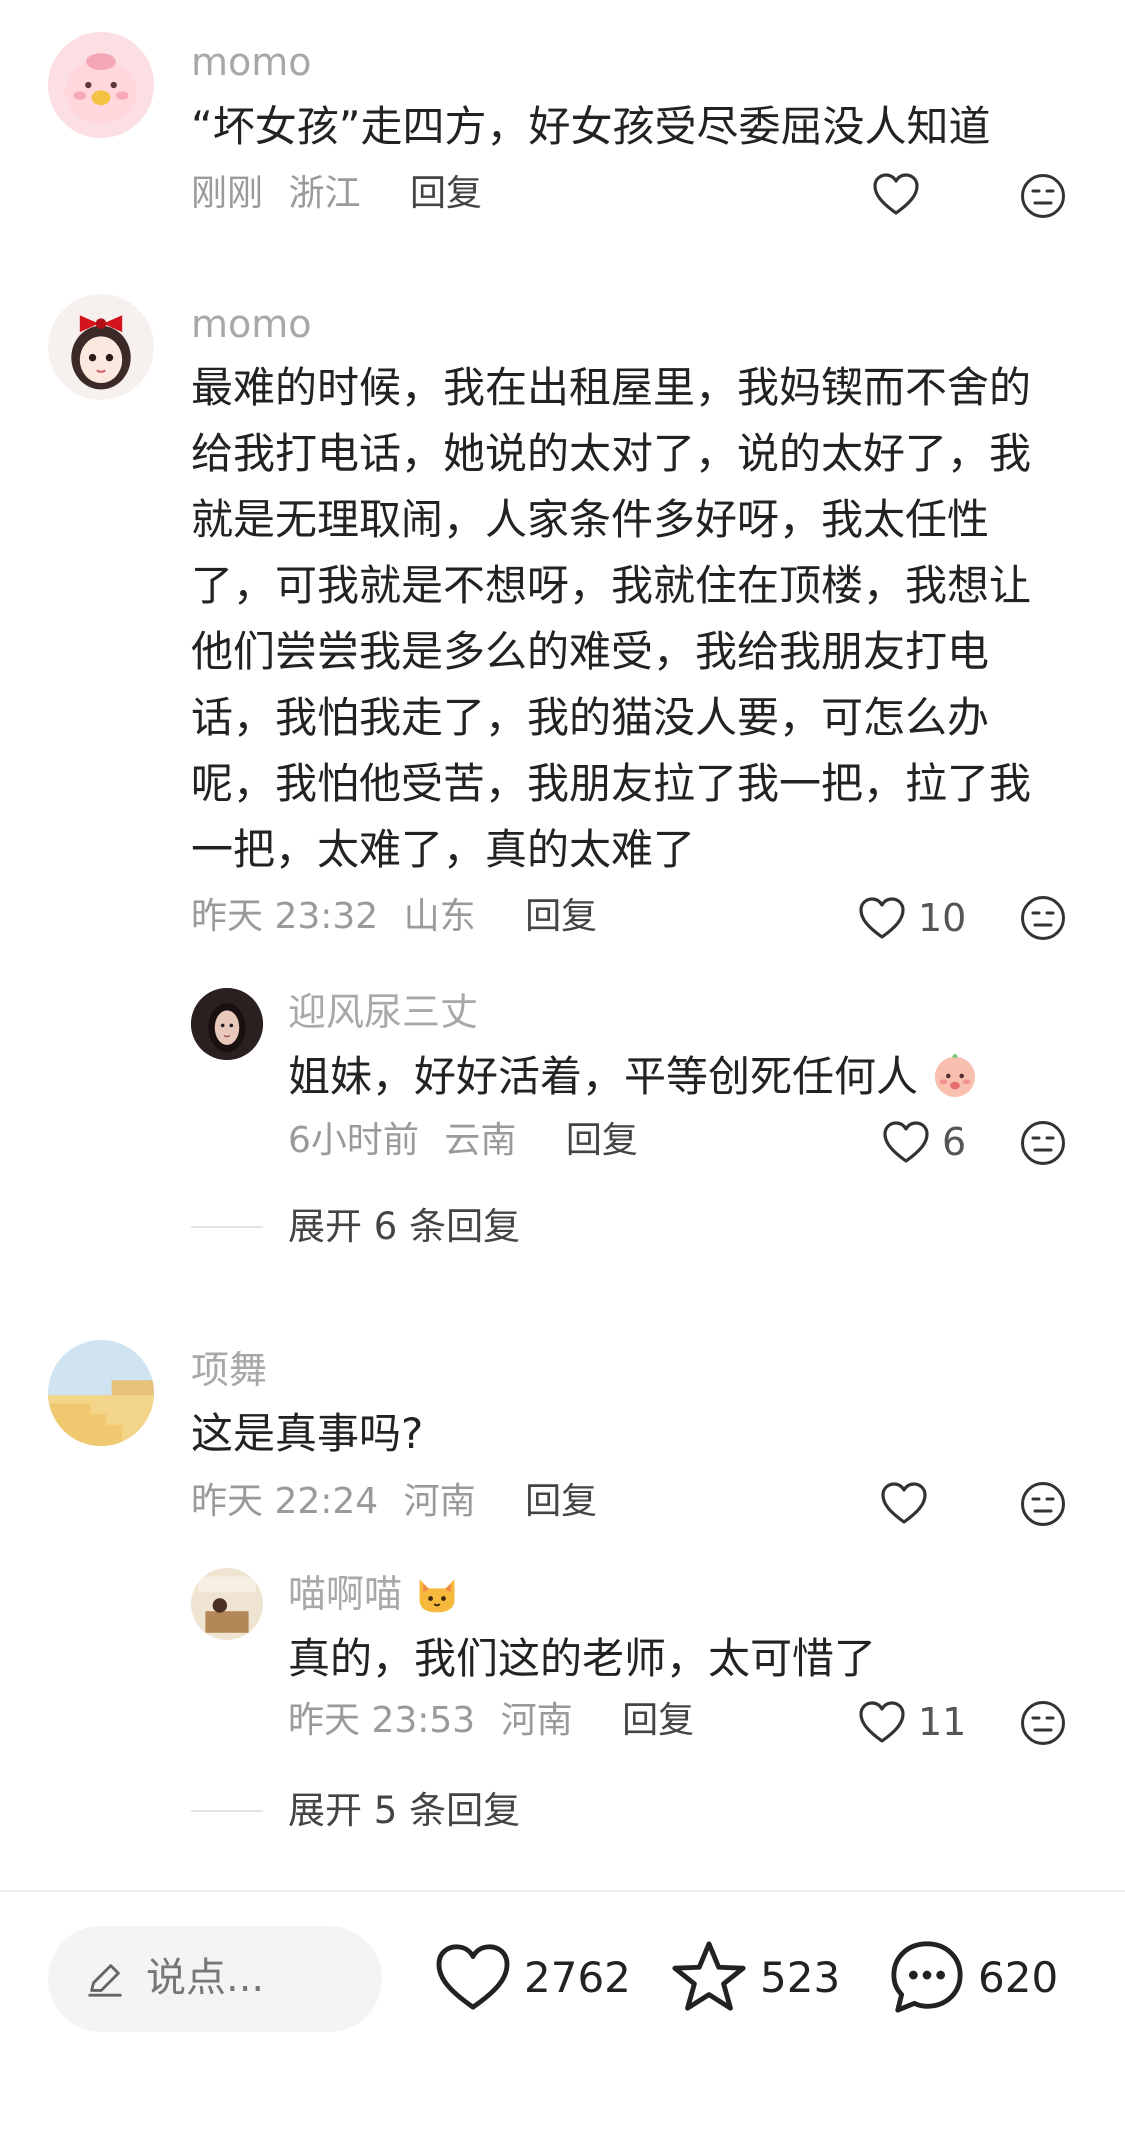  What do you see at coordinates (383, 1012) in the screenshot?
I see `reply-username: 迎风尿三丈` at bounding box center [383, 1012].